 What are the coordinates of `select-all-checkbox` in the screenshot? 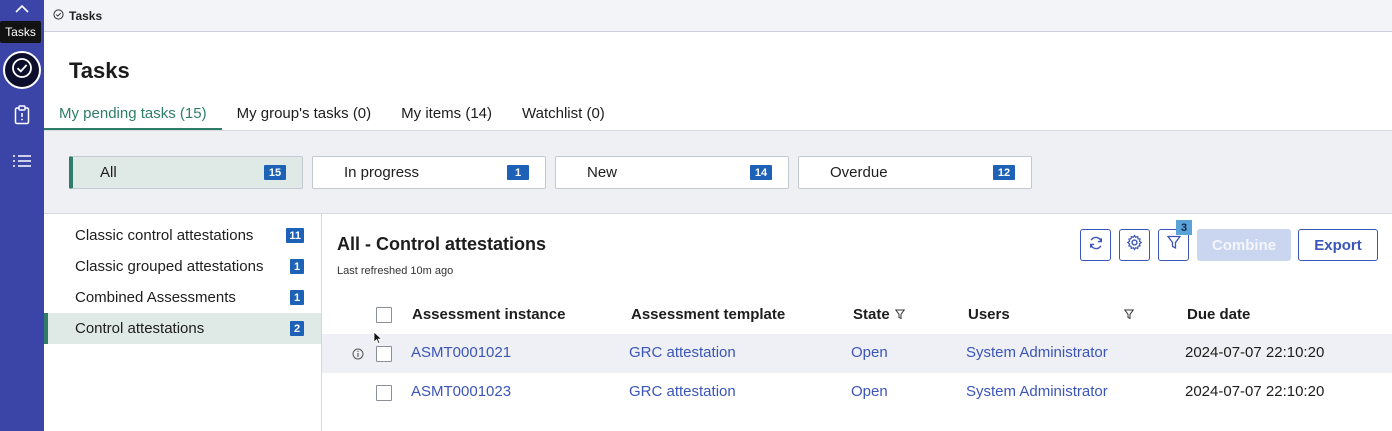 It's located at (384, 315).